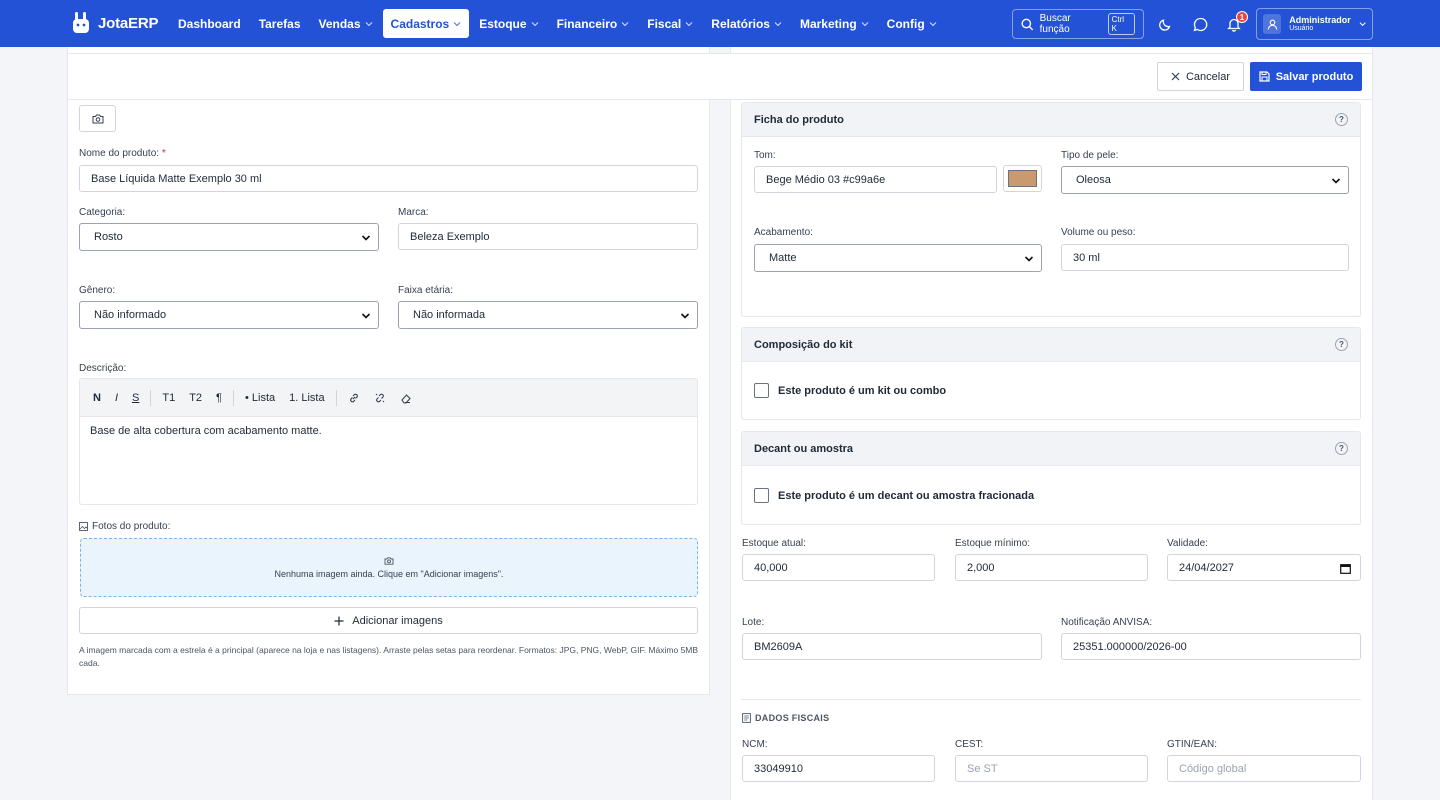  What do you see at coordinates (1051, 567) in the screenshot?
I see `min-stock-input: 2,000` at bounding box center [1051, 567].